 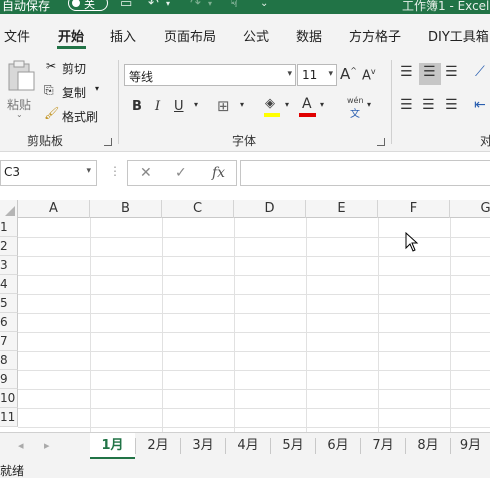 What do you see at coordinates (179, 106) in the screenshot?
I see `underline-button: U` at bounding box center [179, 106].